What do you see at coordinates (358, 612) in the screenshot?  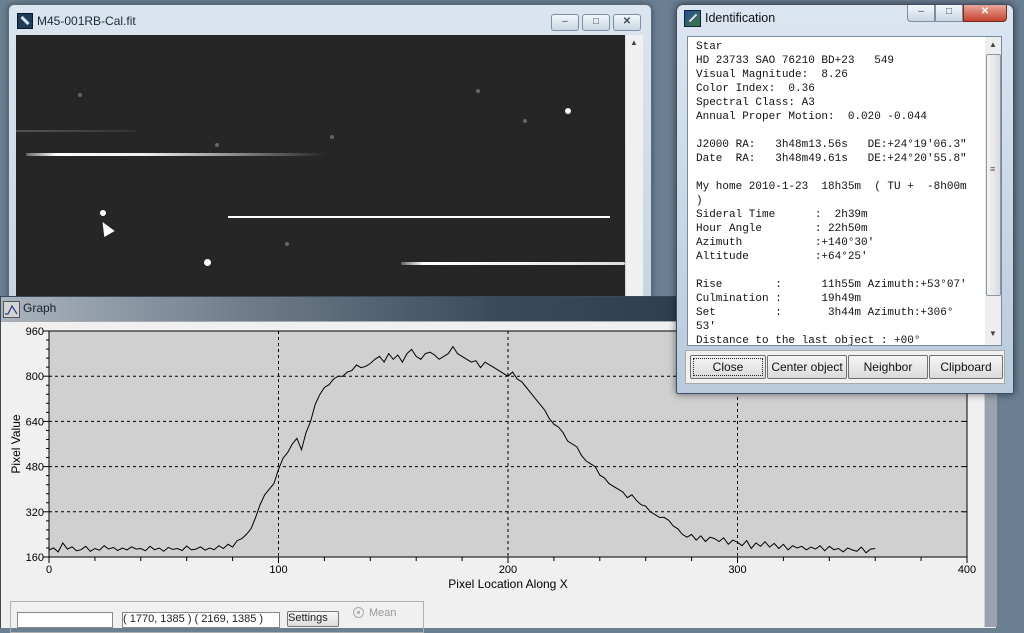 I see `mean-radio-button` at bounding box center [358, 612].